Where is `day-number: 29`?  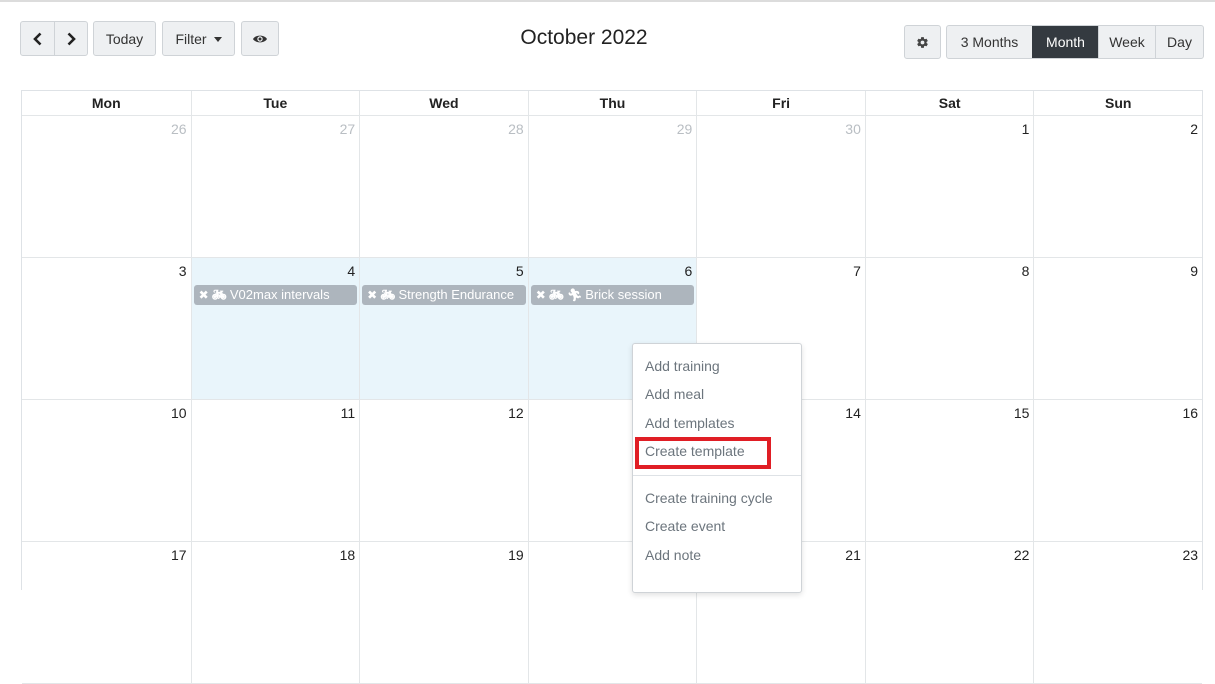
day-number: 29 is located at coordinates (684, 129).